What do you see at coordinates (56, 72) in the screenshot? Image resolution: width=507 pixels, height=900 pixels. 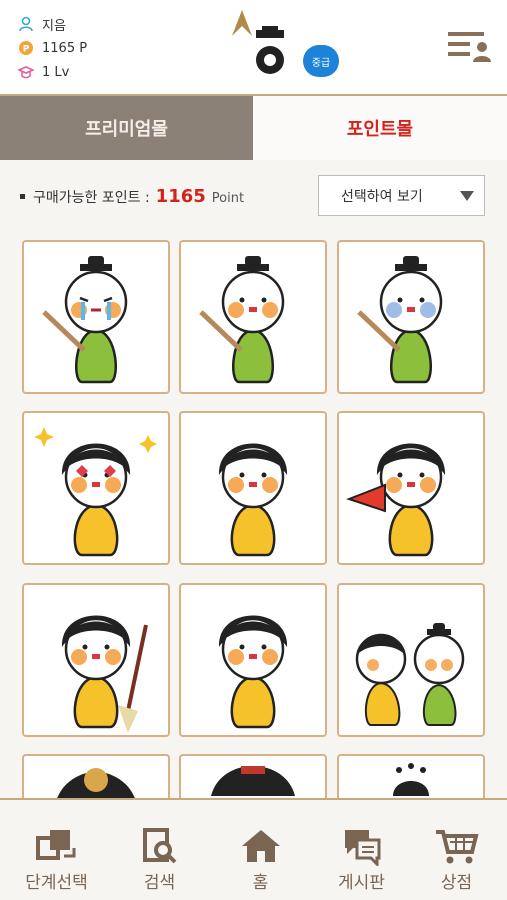 I see `user-level: 1 Lv` at bounding box center [56, 72].